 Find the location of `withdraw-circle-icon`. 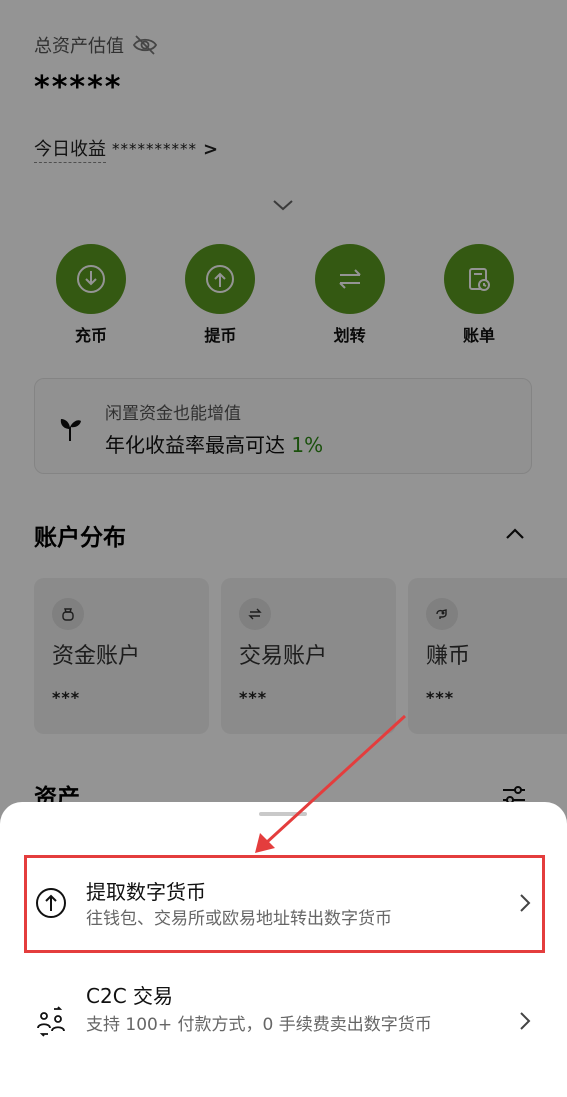

withdraw-circle-icon is located at coordinates (51, 903).